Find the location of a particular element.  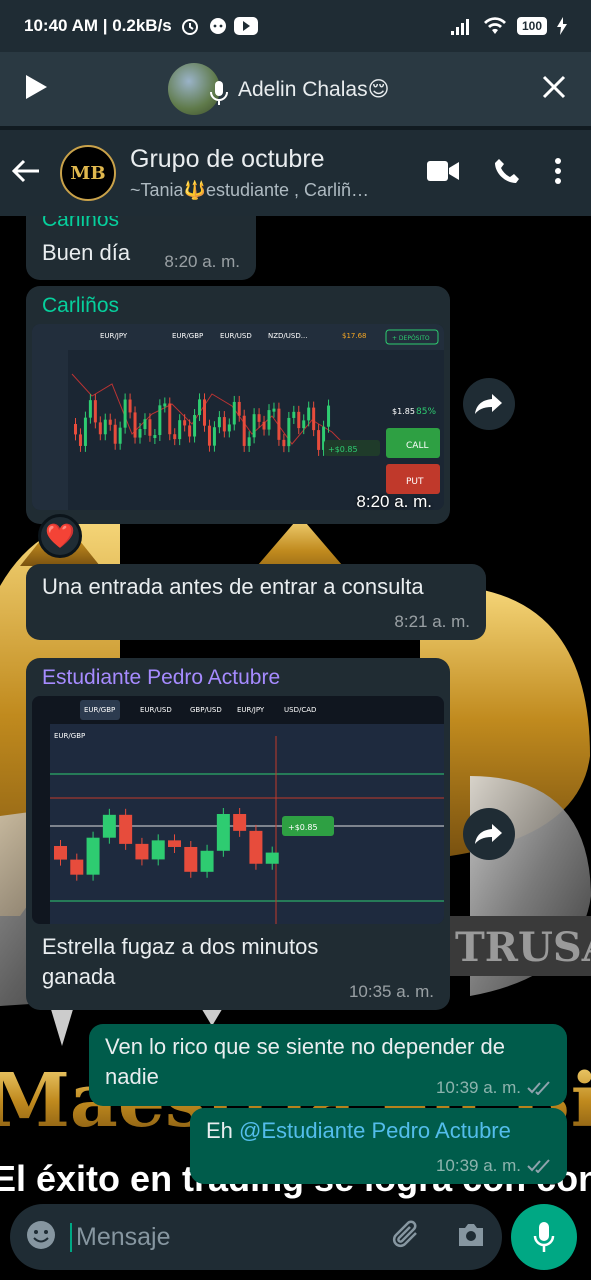

voice-chat-bar: Adelin Chalas😌 is located at coordinates (295, 89).